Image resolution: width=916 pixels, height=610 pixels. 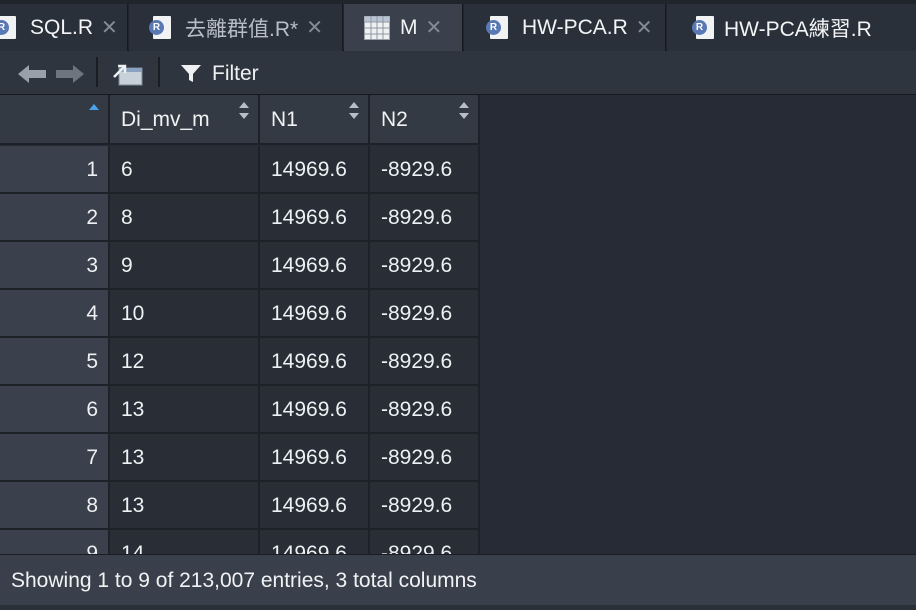 I want to click on status-bar-border, so click(x=458, y=607).